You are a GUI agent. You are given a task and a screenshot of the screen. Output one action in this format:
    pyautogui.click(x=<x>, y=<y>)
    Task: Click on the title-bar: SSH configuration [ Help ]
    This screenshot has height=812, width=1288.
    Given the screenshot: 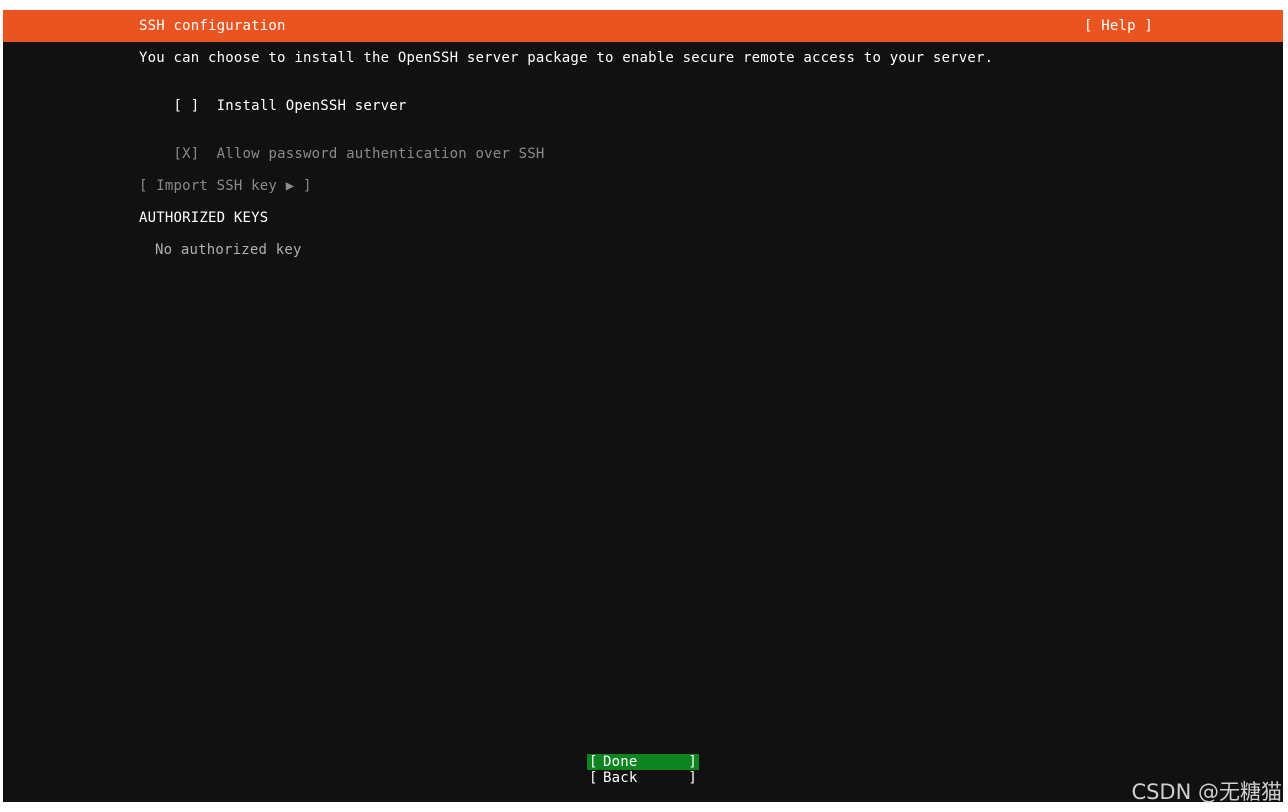 What is the action you would take?
    pyautogui.click(x=643, y=26)
    